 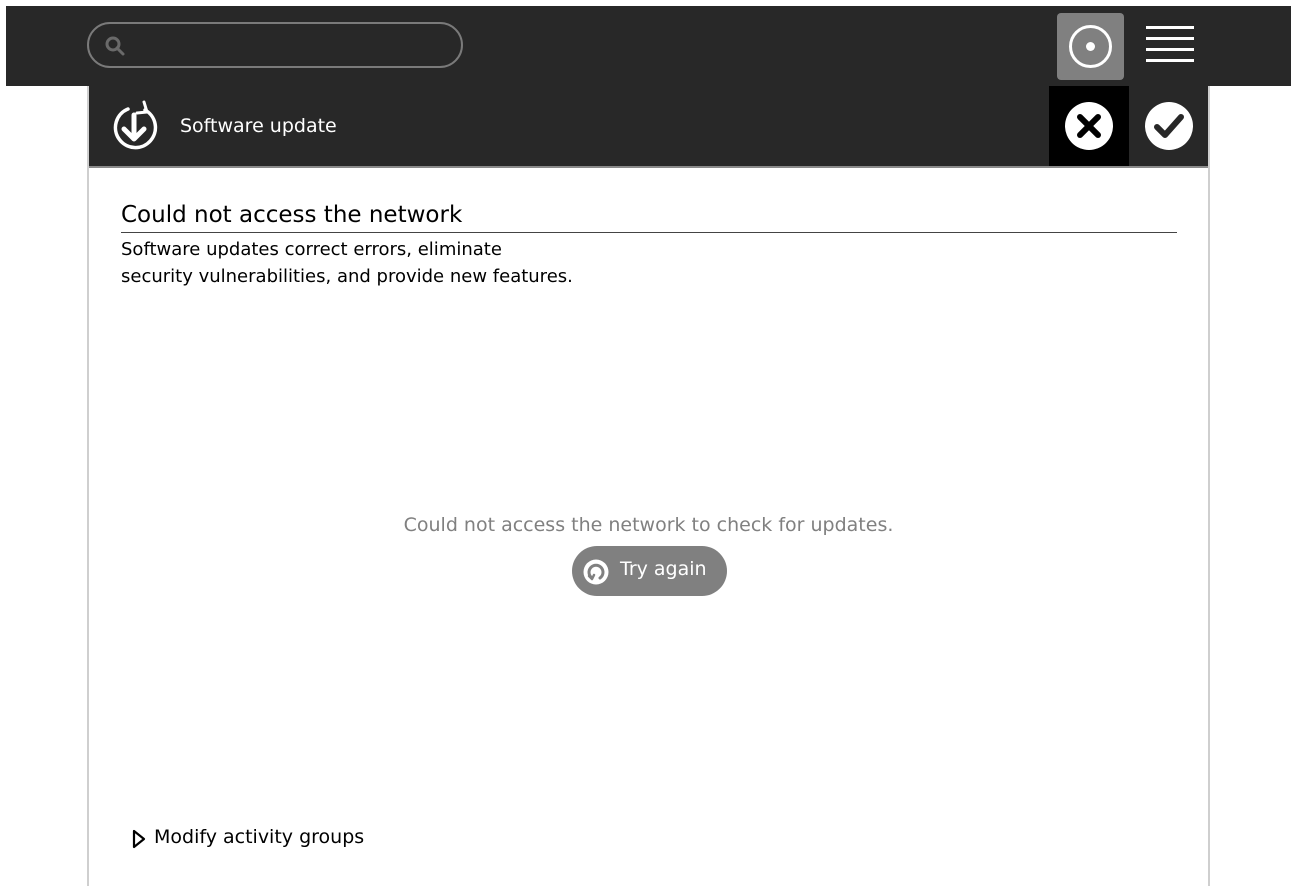 I want to click on toolbar-title: Software update, so click(x=258, y=126).